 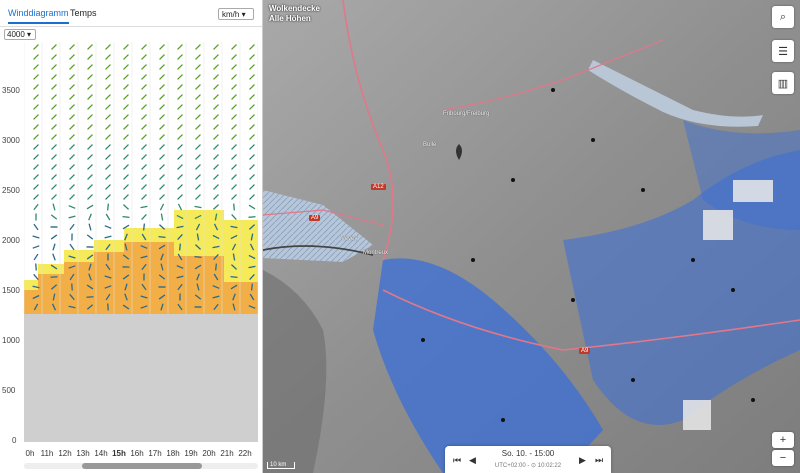 What do you see at coordinates (236, 14) in the screenshot?
I see `unit-select: km/h ▾` at bounding box center [236, 14].